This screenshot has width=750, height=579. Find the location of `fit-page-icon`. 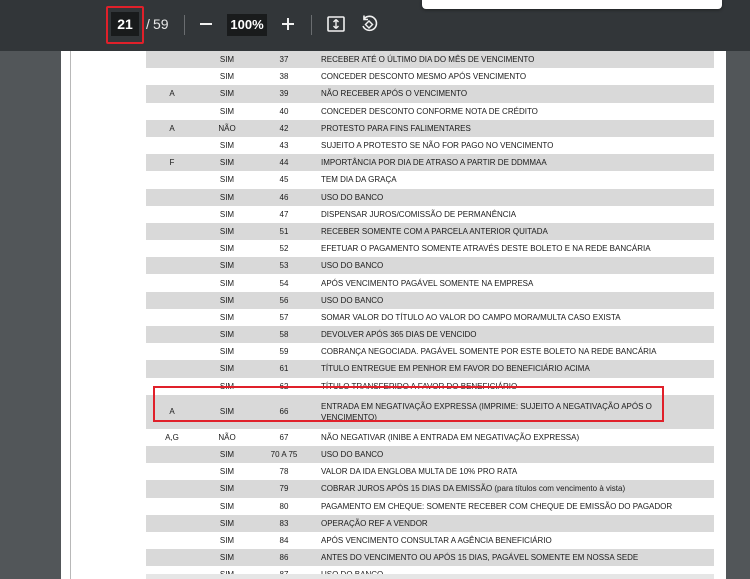

fit-page-icon is located at coordinates (336, 24).